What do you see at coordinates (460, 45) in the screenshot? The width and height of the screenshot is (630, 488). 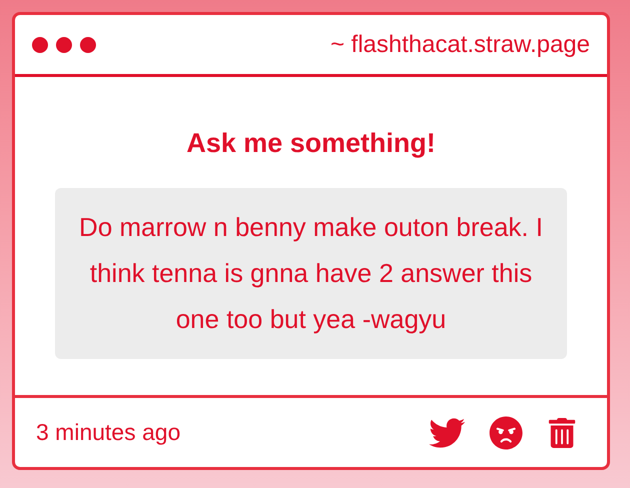 I see `window-title: ~ flashthacat.straw.page` at bounding box center [460, 45].